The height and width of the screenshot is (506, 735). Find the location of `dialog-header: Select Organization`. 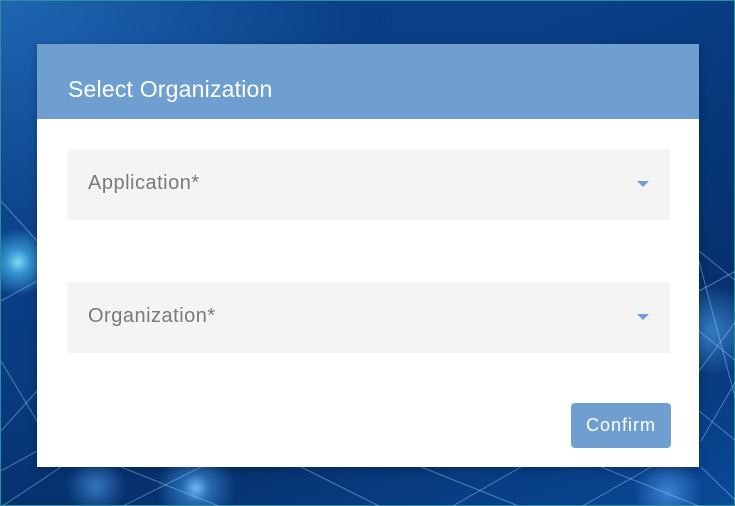

dialog-header: Select Organization is located at coordinates (368, 81).